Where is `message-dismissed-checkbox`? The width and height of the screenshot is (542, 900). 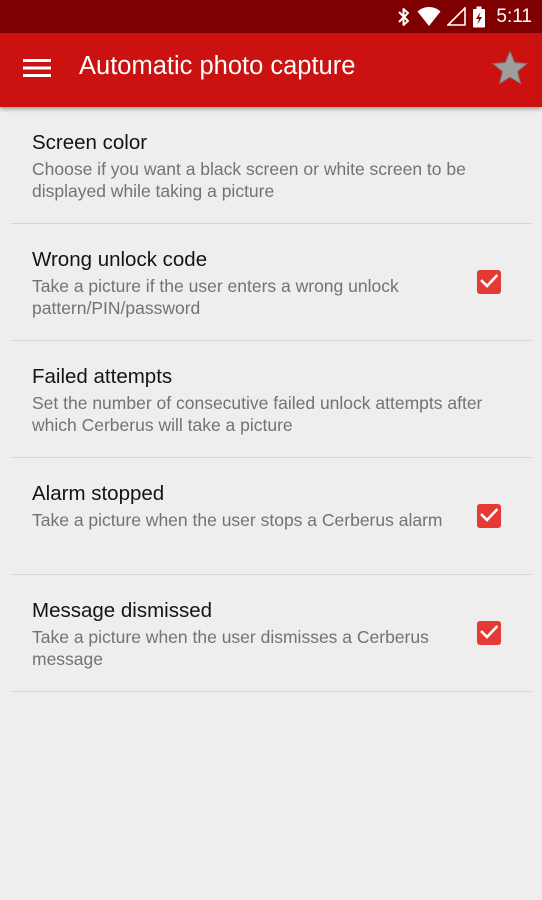
message-dismissed-checkbox is located at coordinates (489, 633).